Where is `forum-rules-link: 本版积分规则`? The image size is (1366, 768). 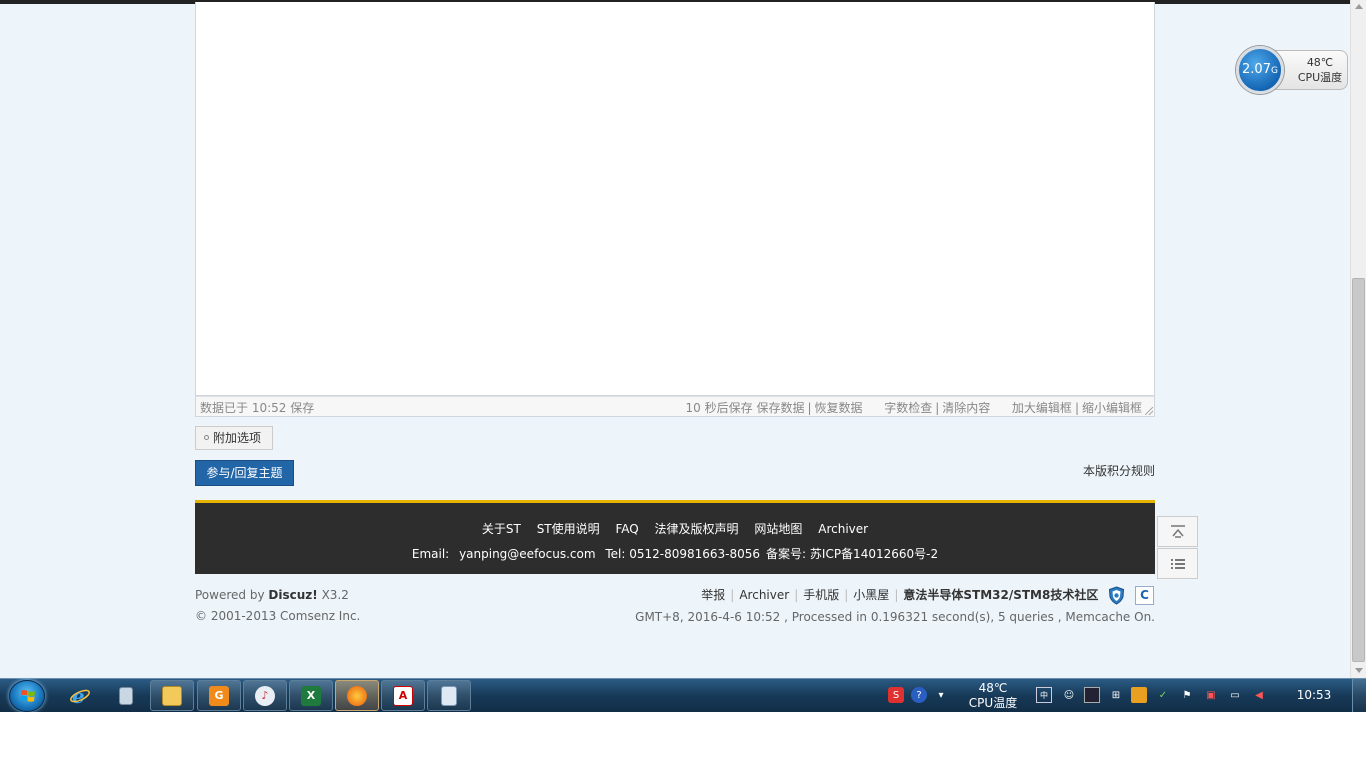 forum-rules-link: 本版积分规则 is located at coordinates (1119, 470).